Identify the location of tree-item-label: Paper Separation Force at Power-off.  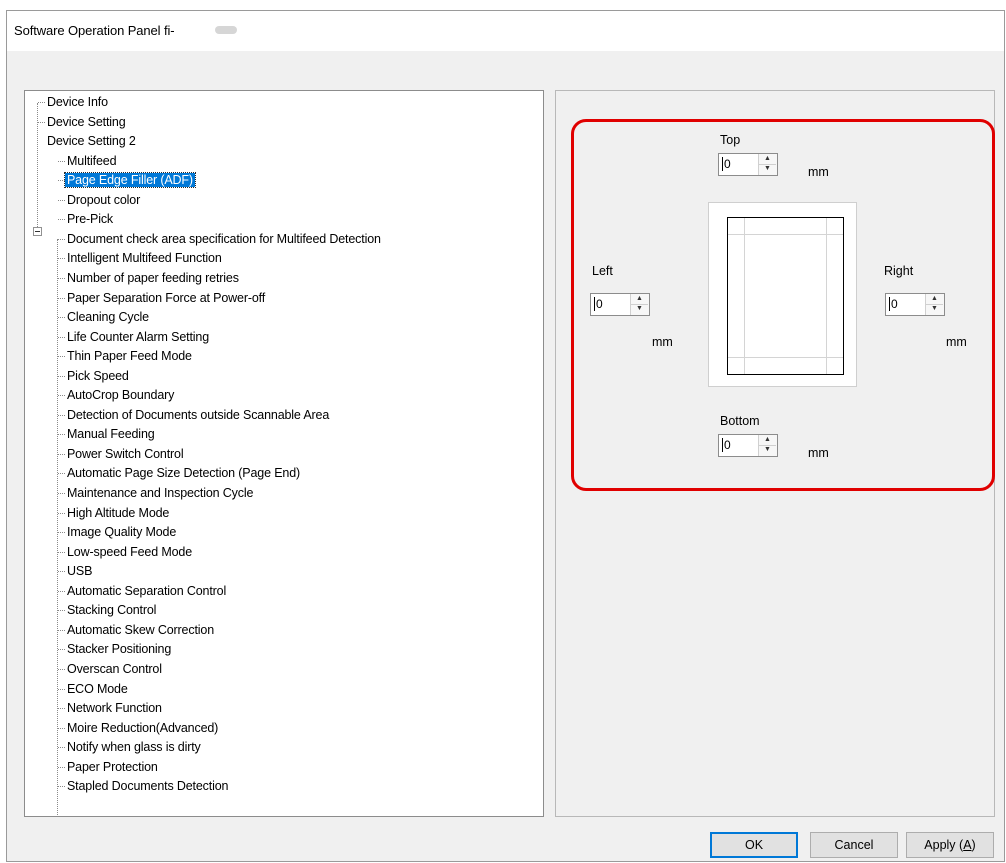
(166, 297).